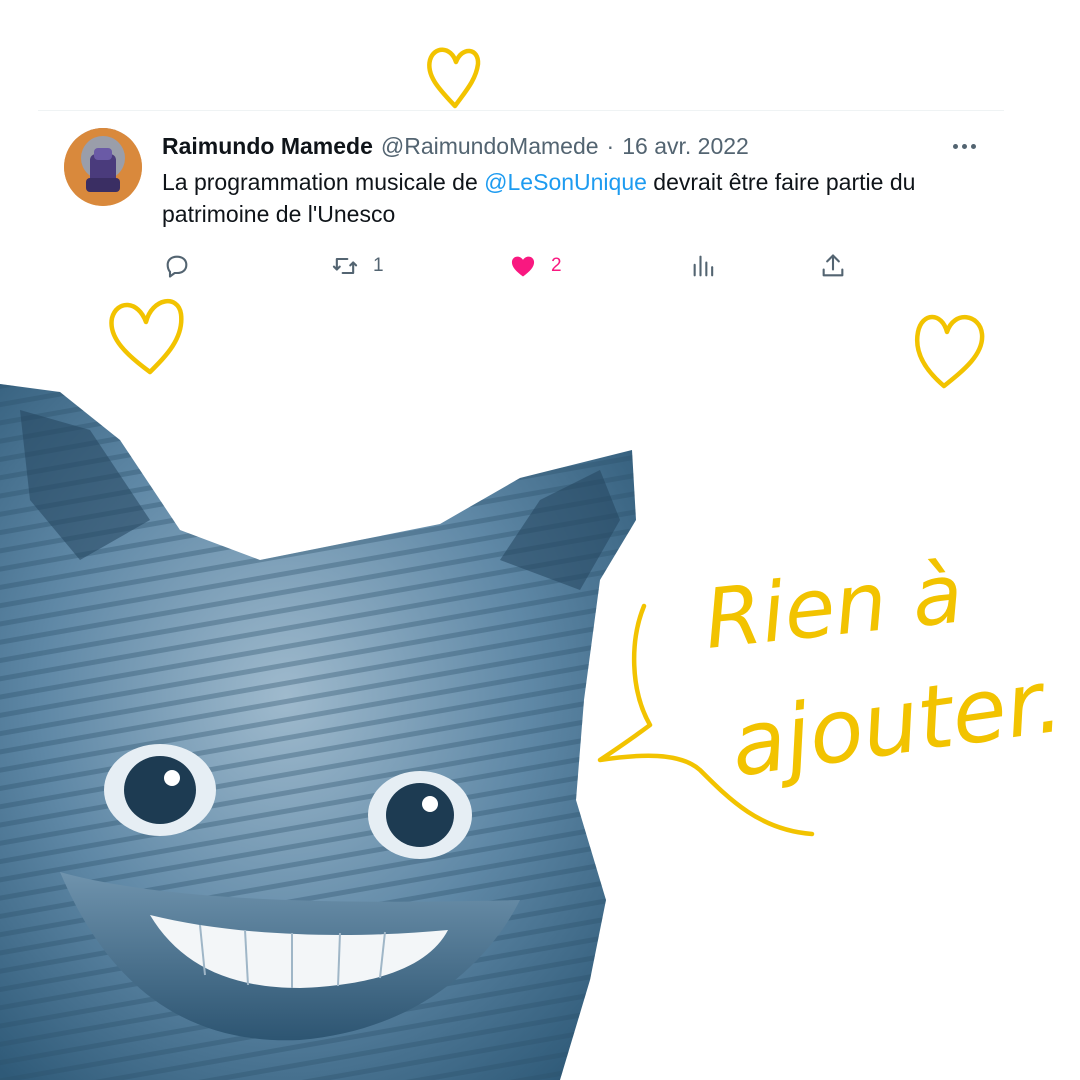 The image size is (1080, 1080). What do you see at coordinates (345, 266) in the screenshot?
I see `retweet-icon` at bounding box center [345, 266].